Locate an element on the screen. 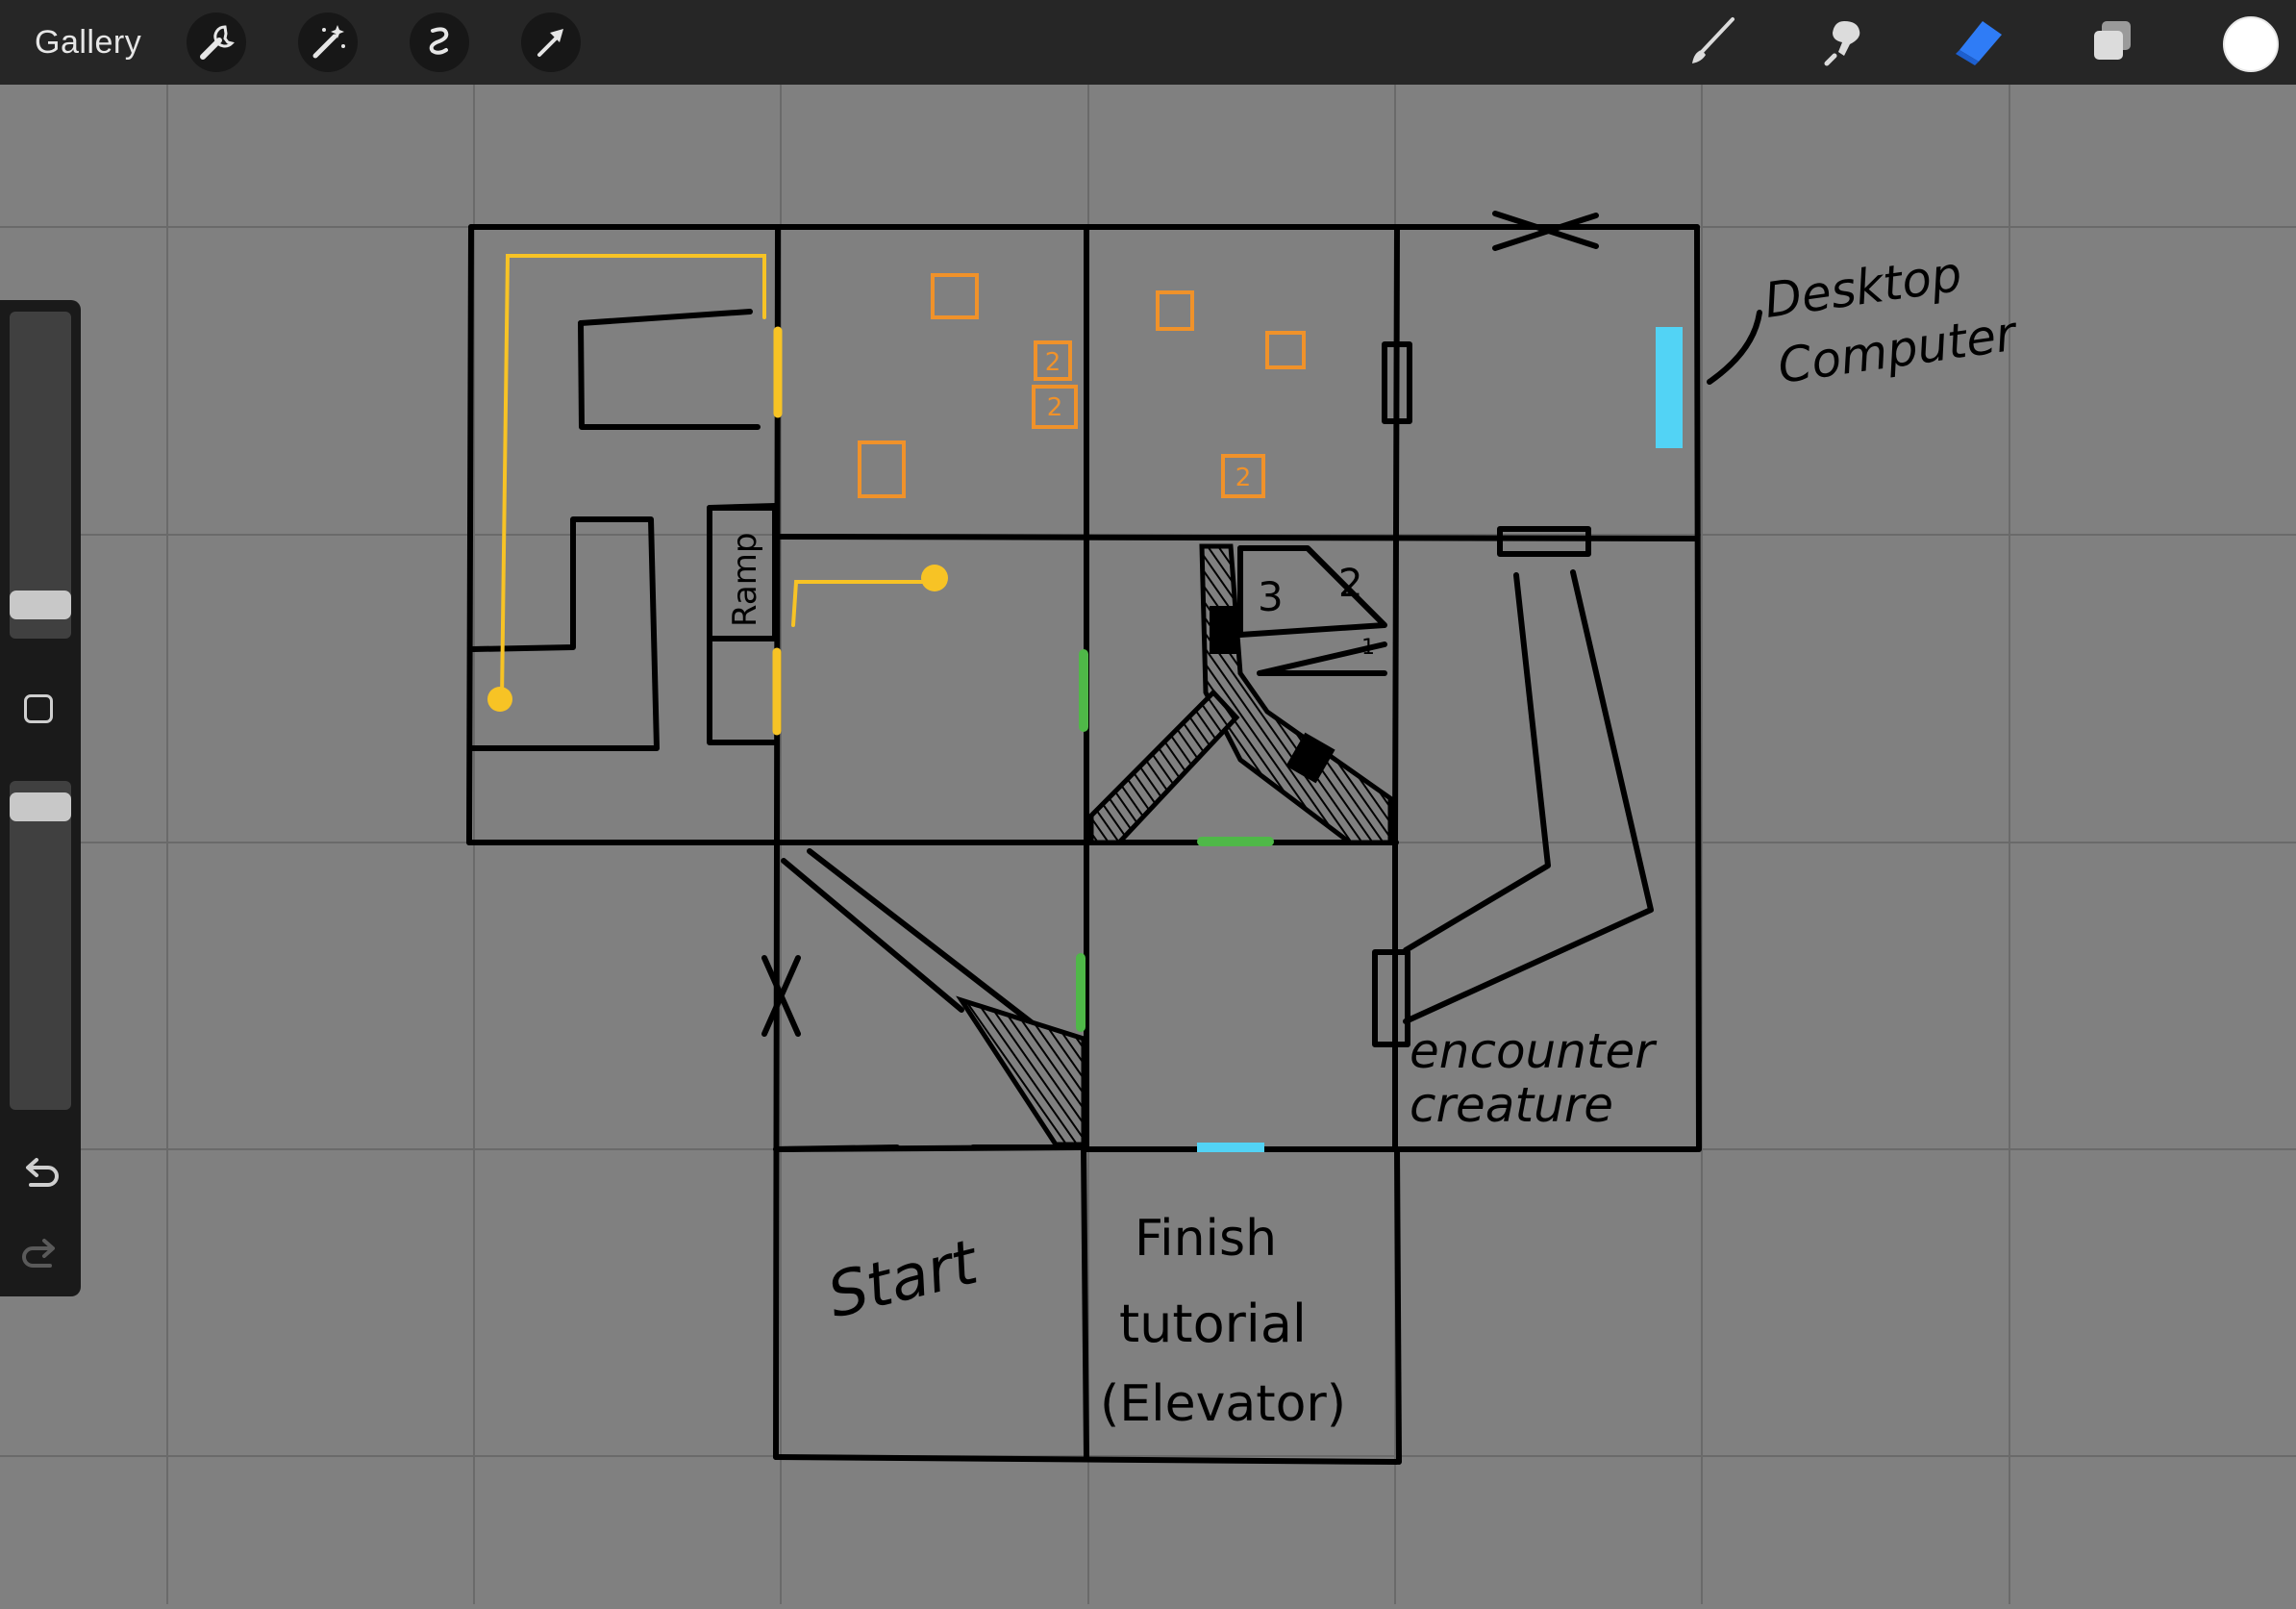 This screenshot has height=1609, width=2296. color-picker-button is located at coordinates (2251, 44).